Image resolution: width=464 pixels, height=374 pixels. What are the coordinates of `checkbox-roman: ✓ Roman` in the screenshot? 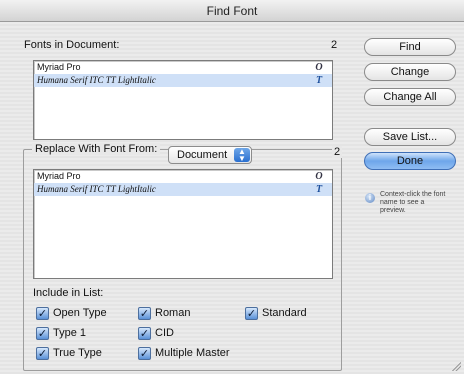 It's located at (164, 313).